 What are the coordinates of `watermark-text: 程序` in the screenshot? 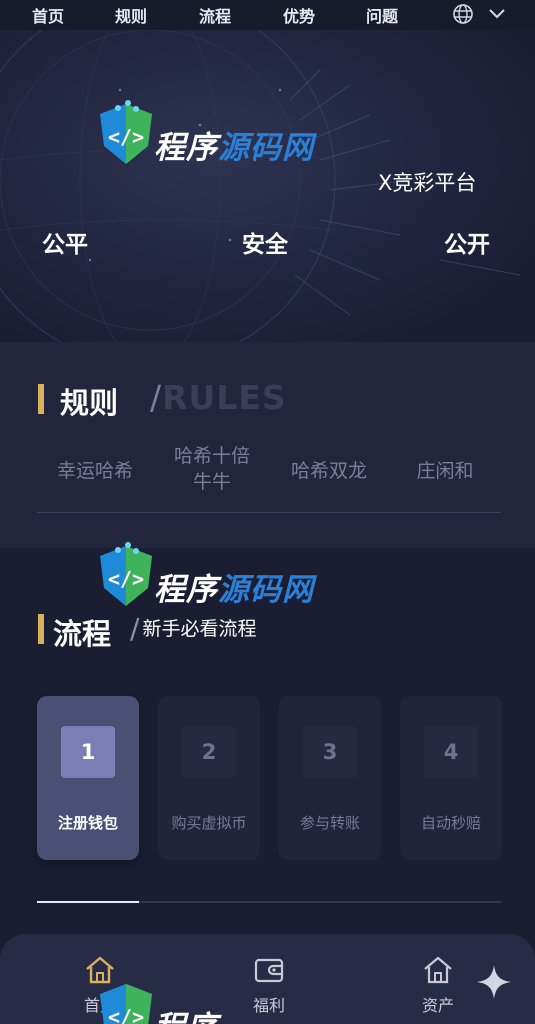 It's located at (186, 1013).